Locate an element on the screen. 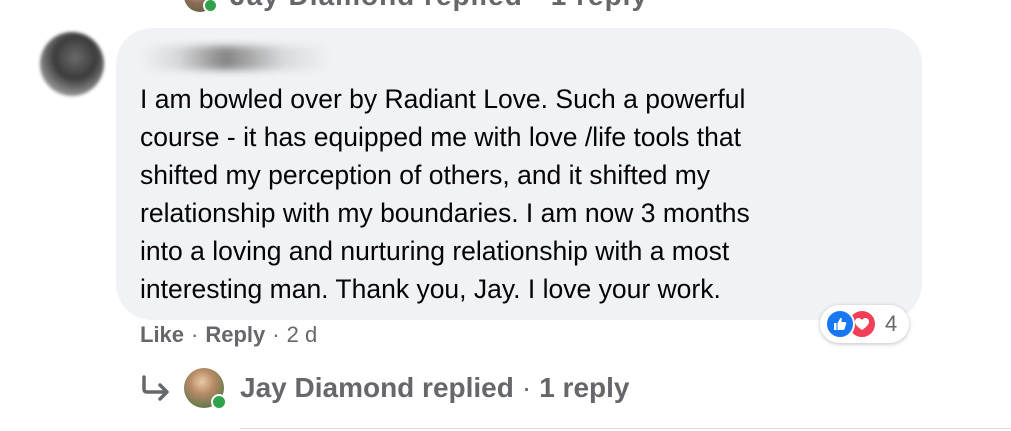 The image size is (1011, 431). view-replies-row: Jay Diamond replied · 1 reply is located at coordinates (384, 388).